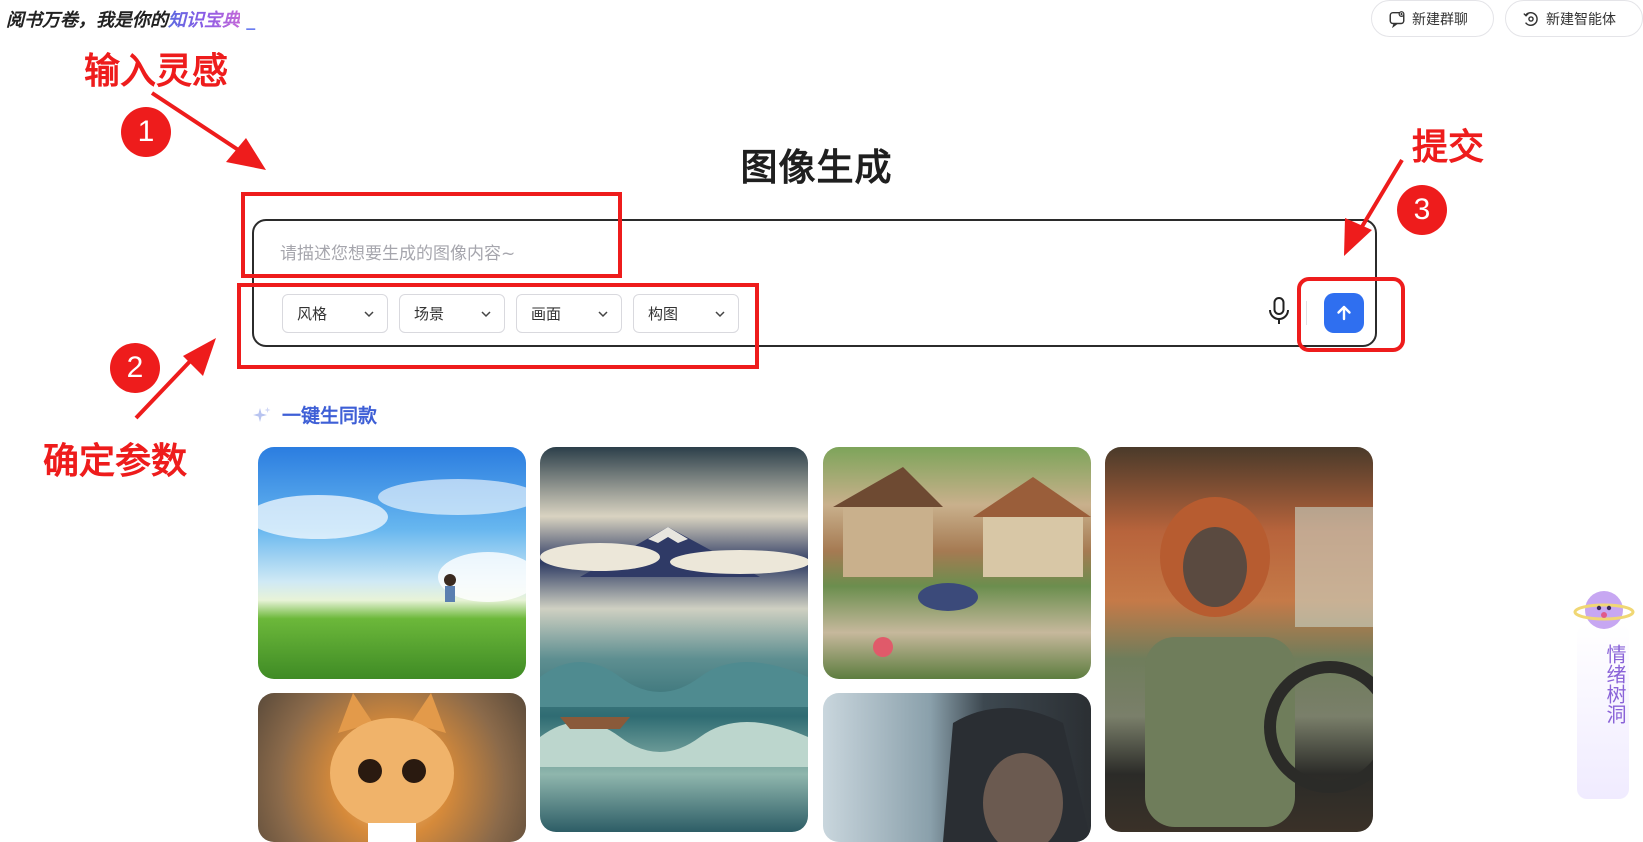  What do you see at coordinates (251, 20) in the screenshot?
I see `typing-cursor: _` at bounding box center [251, 20].